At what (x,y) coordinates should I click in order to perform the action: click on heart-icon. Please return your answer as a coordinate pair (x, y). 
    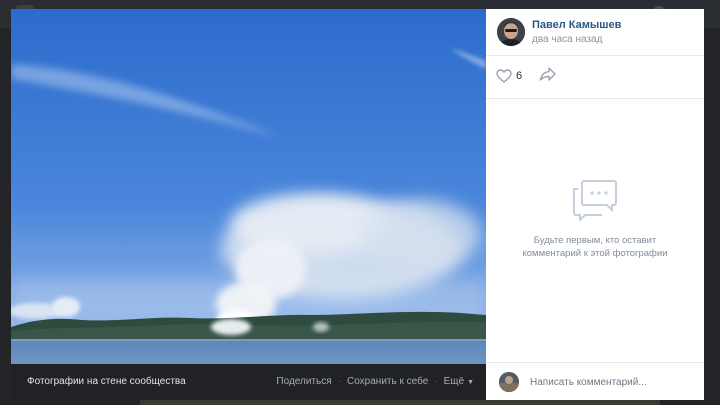
    Looking at the image, I should click on (504, 76).